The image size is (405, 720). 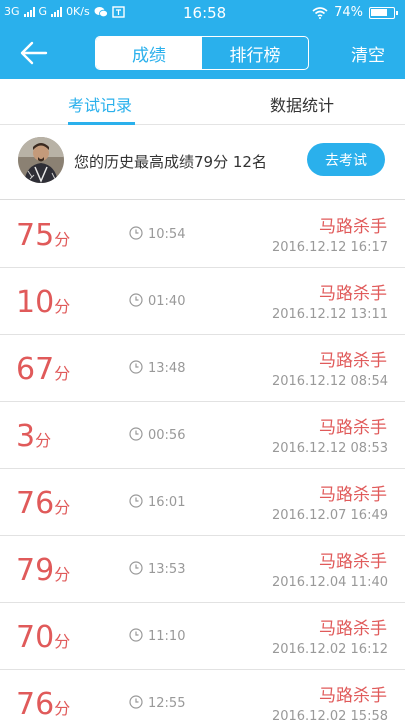 What do you see at coordinates (202, 102) in the screenshot?
I see `sub-tabs: 考试记录 数据统计` at bounding box center [202, 102].